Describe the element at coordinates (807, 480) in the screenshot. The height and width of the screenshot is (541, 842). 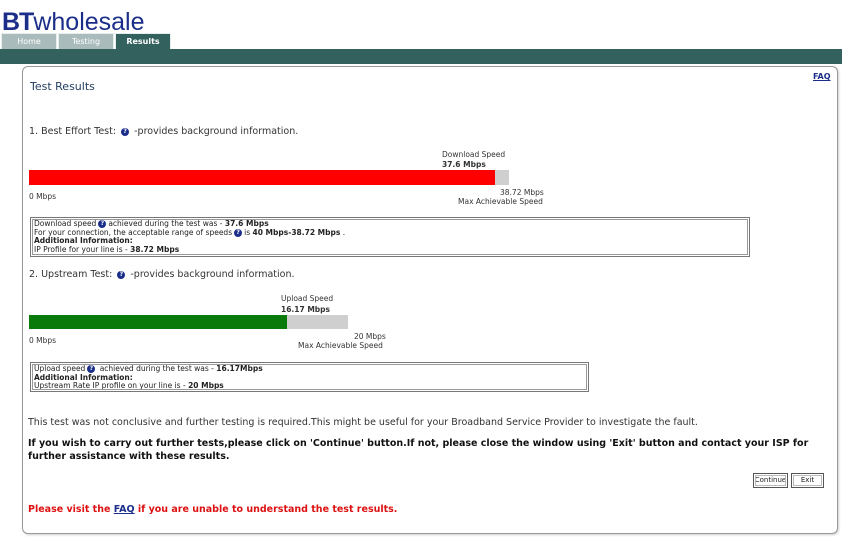
I see `exit-button: Exit` at that location.